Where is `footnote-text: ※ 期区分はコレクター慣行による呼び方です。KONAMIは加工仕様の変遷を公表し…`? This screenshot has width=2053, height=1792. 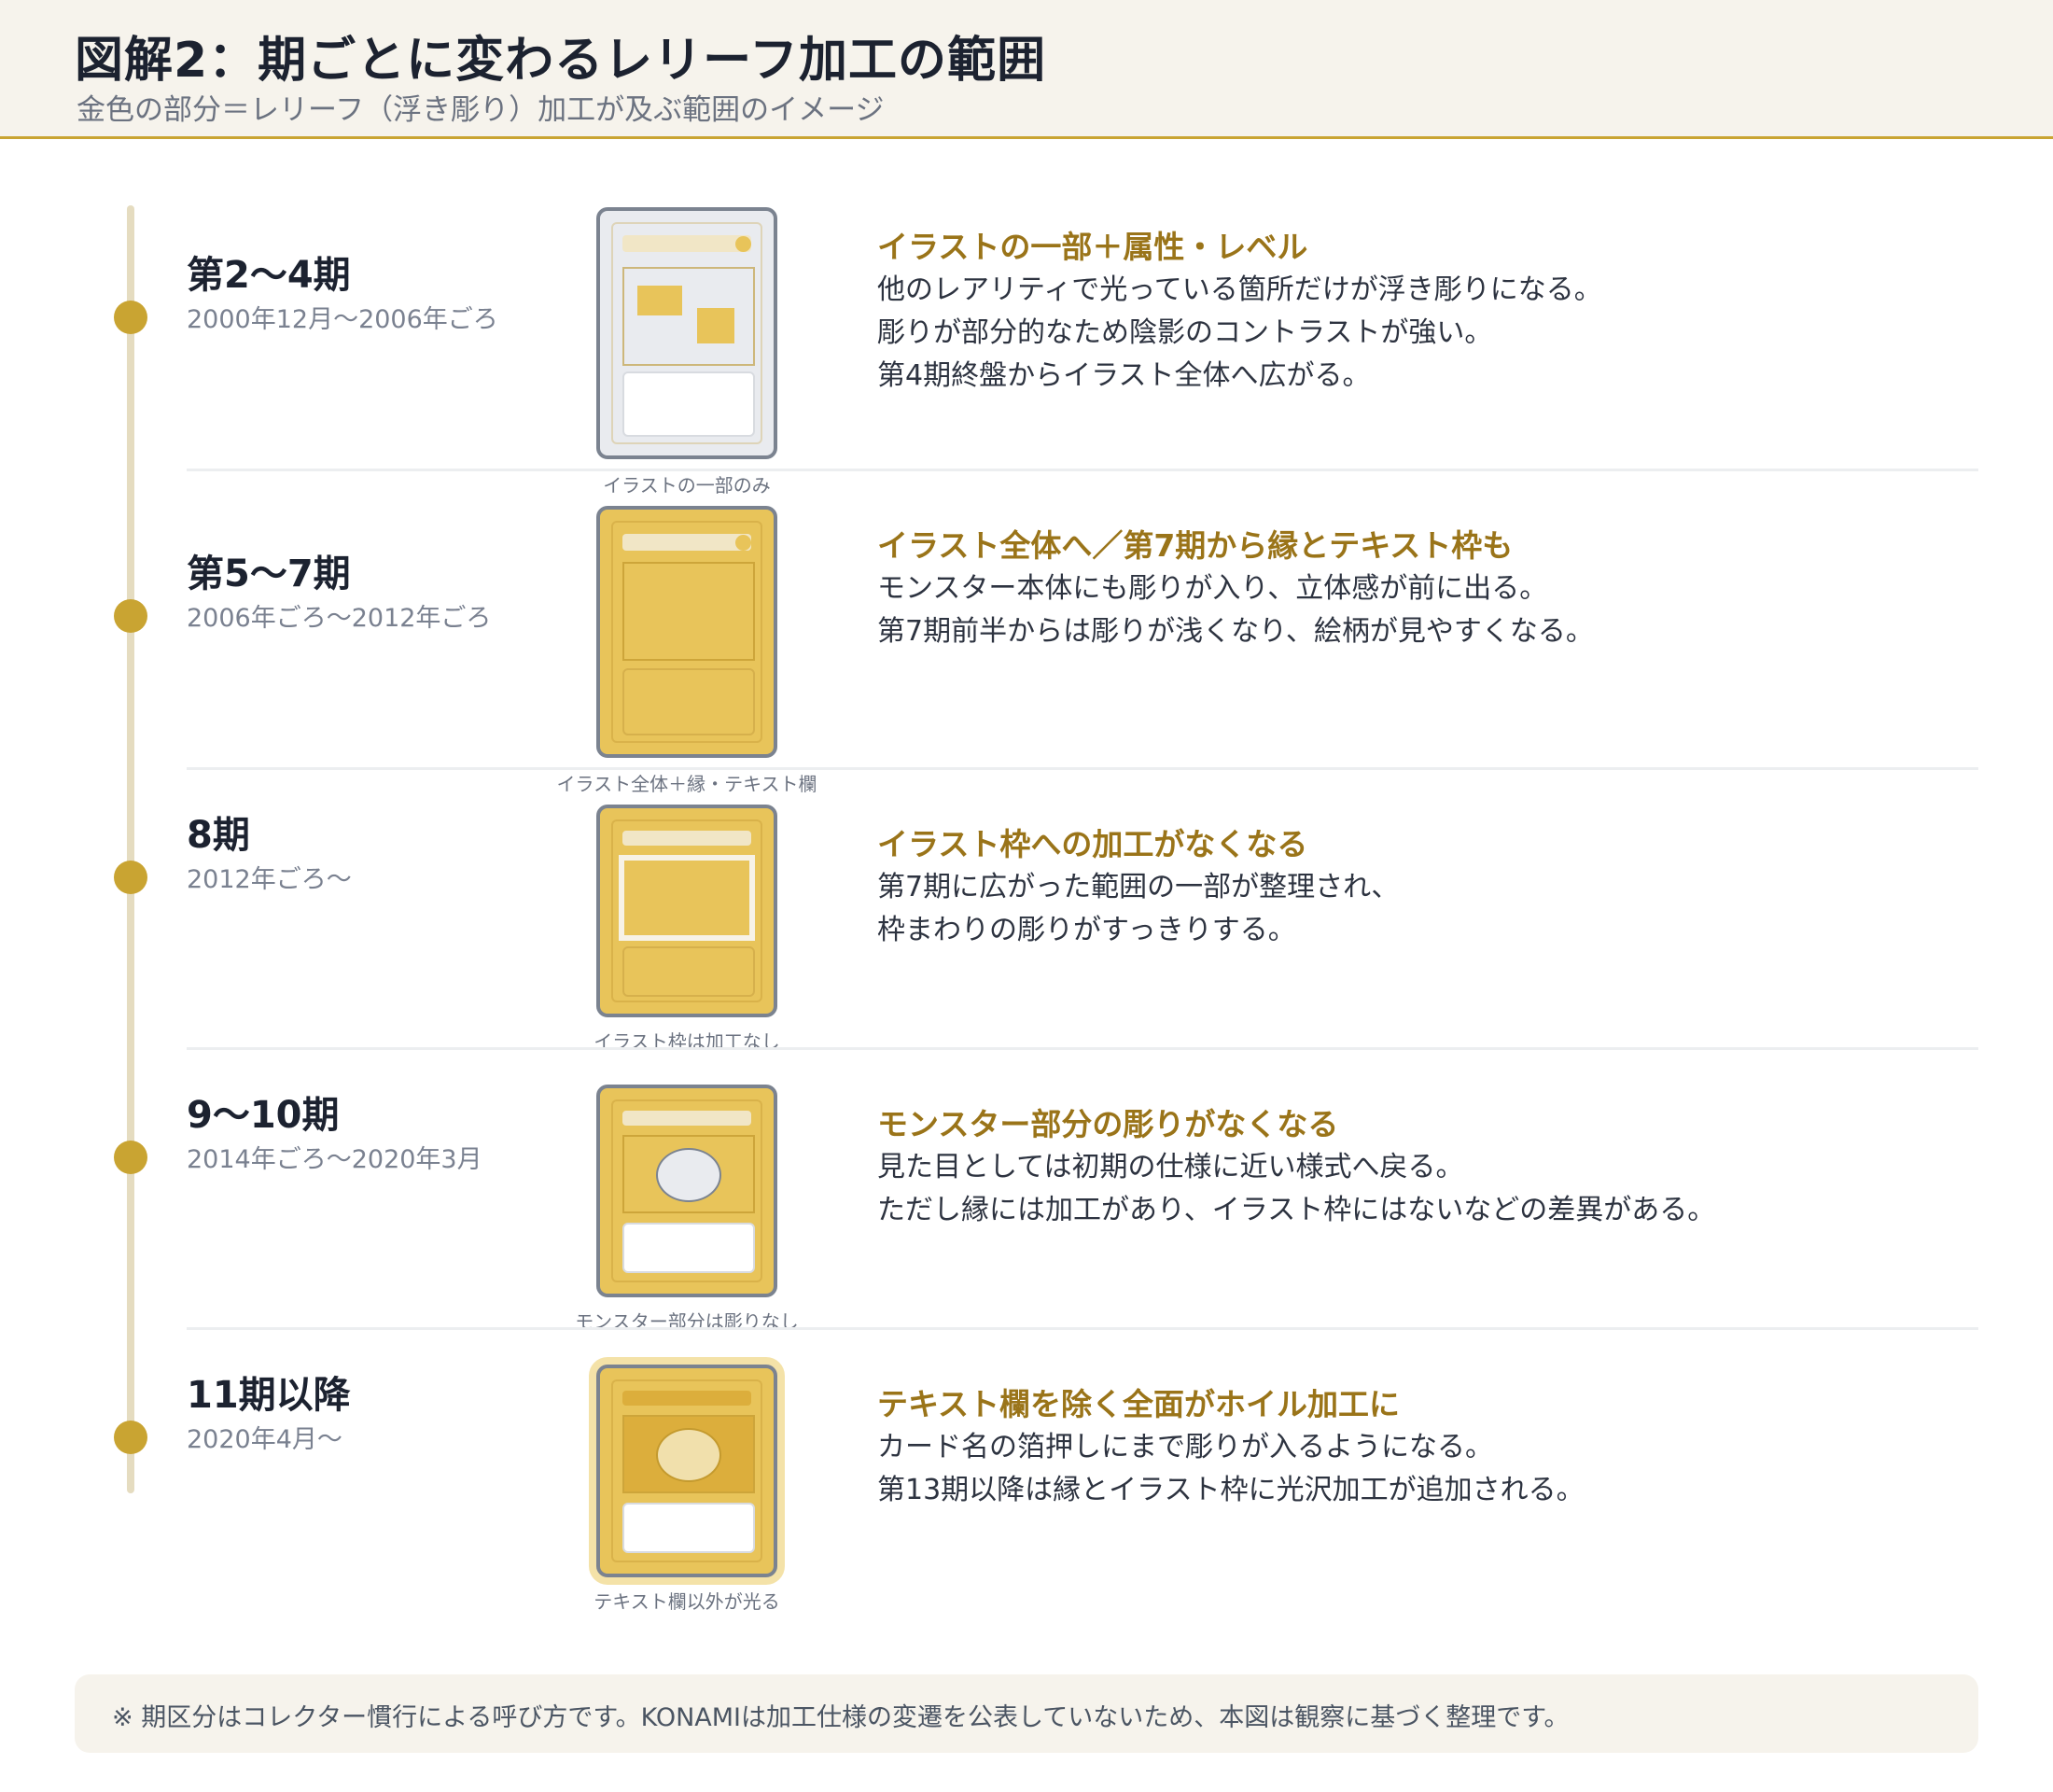
footnote-text: ※ 期区分はコレクター慣行による呼び方です。KONAMIは加工仕様の変遷を公表し… is located at coordinates (841, 1717).